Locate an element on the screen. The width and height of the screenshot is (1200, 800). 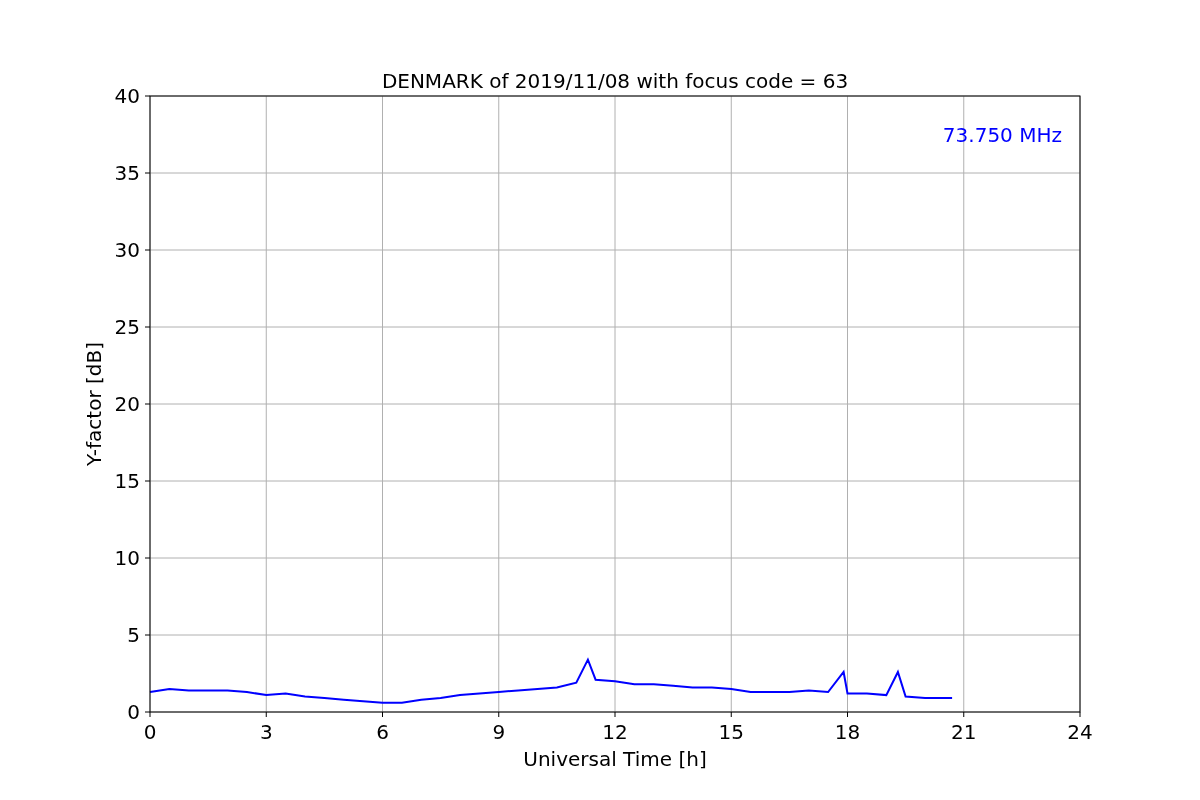
y-tick-label: 15 is located at coordinates (127, 481).